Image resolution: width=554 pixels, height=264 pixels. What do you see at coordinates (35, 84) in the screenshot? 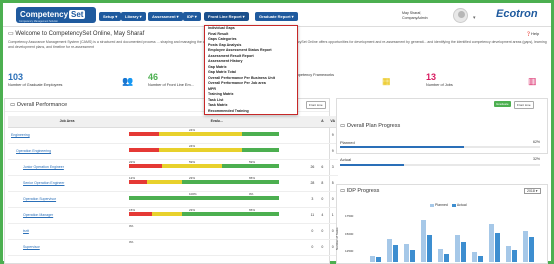
I see `stat-graduate-employees: 103 Number of Graduate Employees` at bounding box center [35, 84].